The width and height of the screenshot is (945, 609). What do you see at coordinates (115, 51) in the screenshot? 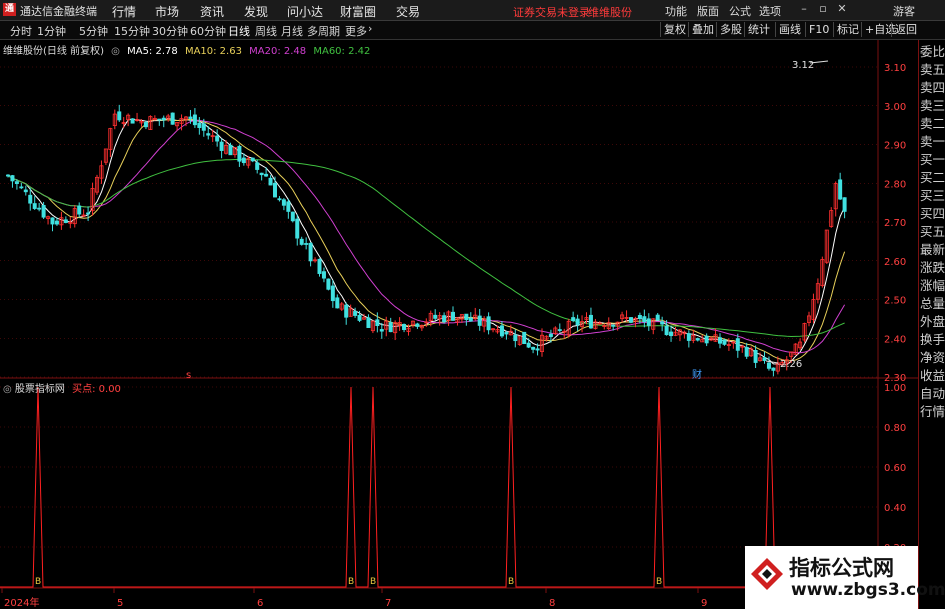
I see `settings-icon: ◎` at bounding box center [115, 51].